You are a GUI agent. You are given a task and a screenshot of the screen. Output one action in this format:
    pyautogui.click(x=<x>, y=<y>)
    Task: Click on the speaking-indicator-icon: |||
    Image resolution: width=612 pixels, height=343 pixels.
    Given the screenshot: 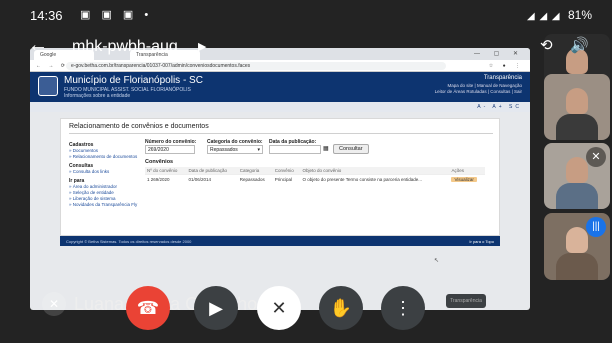 What is the action you would take?
    pyautogui.click(x=596, y=227)
    